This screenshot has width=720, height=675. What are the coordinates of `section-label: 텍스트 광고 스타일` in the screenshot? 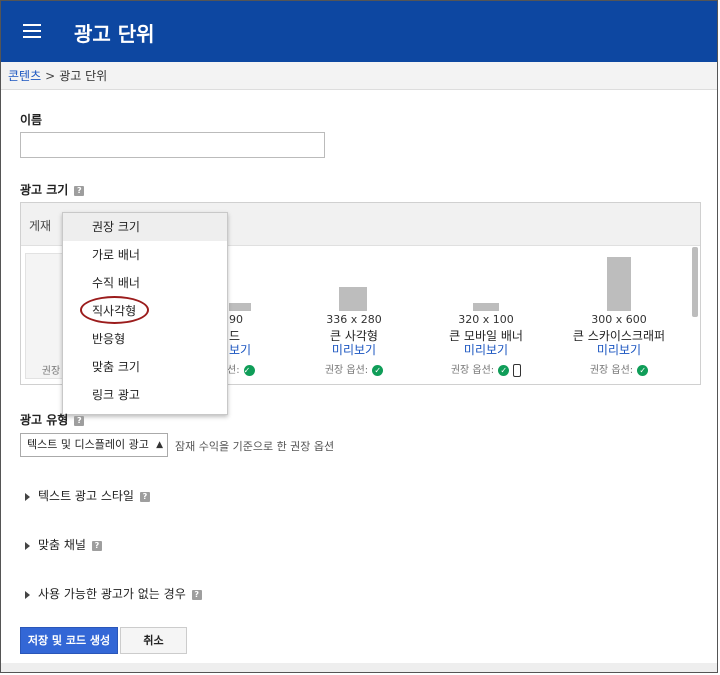 It's located at (86, 496).